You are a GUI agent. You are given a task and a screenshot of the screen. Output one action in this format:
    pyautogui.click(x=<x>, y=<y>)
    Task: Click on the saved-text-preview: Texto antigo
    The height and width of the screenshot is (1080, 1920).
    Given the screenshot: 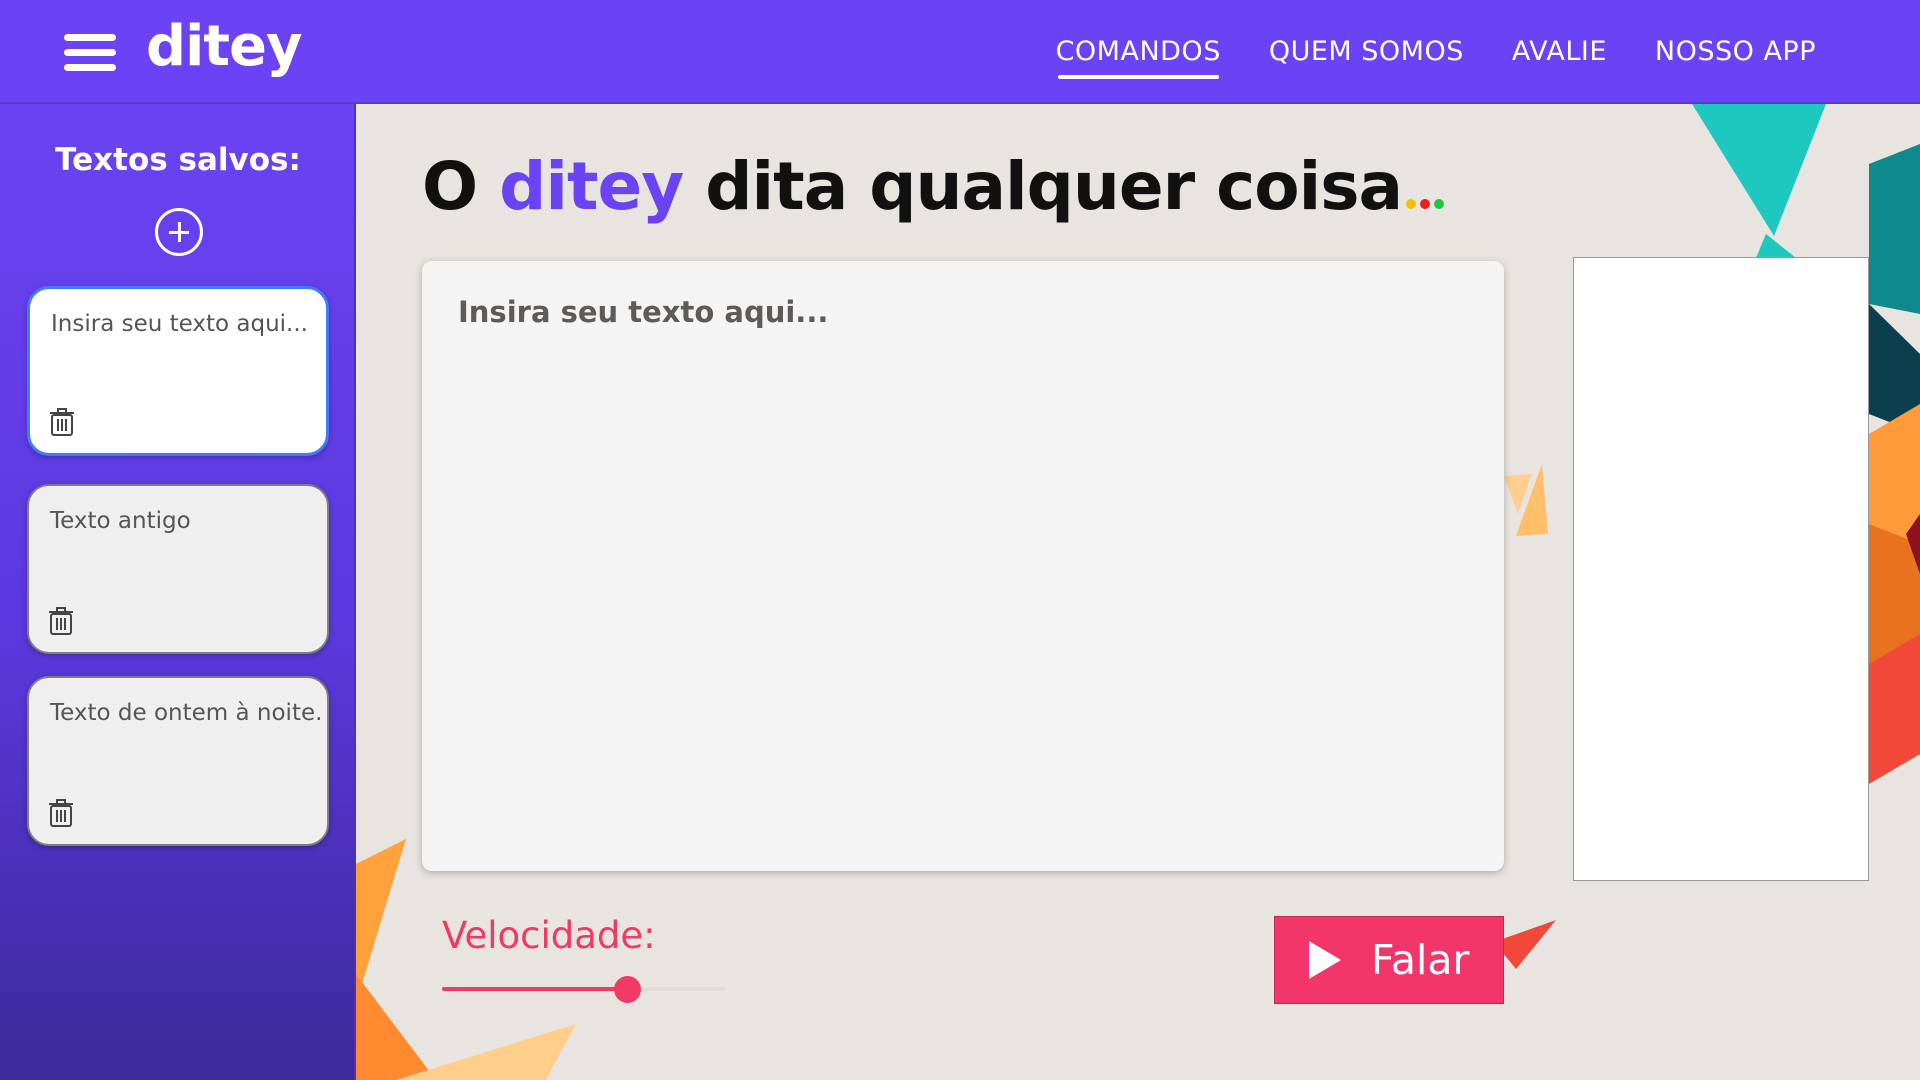 What is the action you would take?
    pyautogui.click(x=120, y=521)
    